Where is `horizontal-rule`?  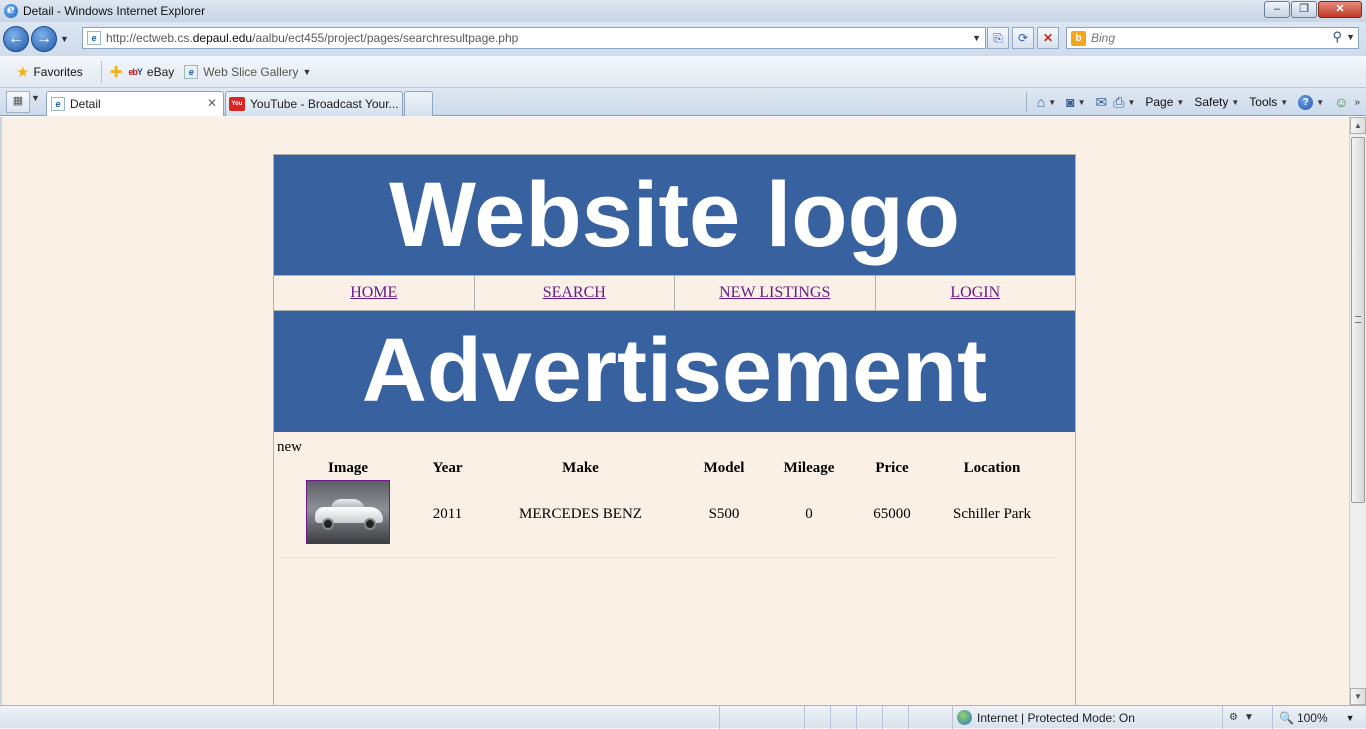 horizontal-rule is located at coordinates (668, 557).